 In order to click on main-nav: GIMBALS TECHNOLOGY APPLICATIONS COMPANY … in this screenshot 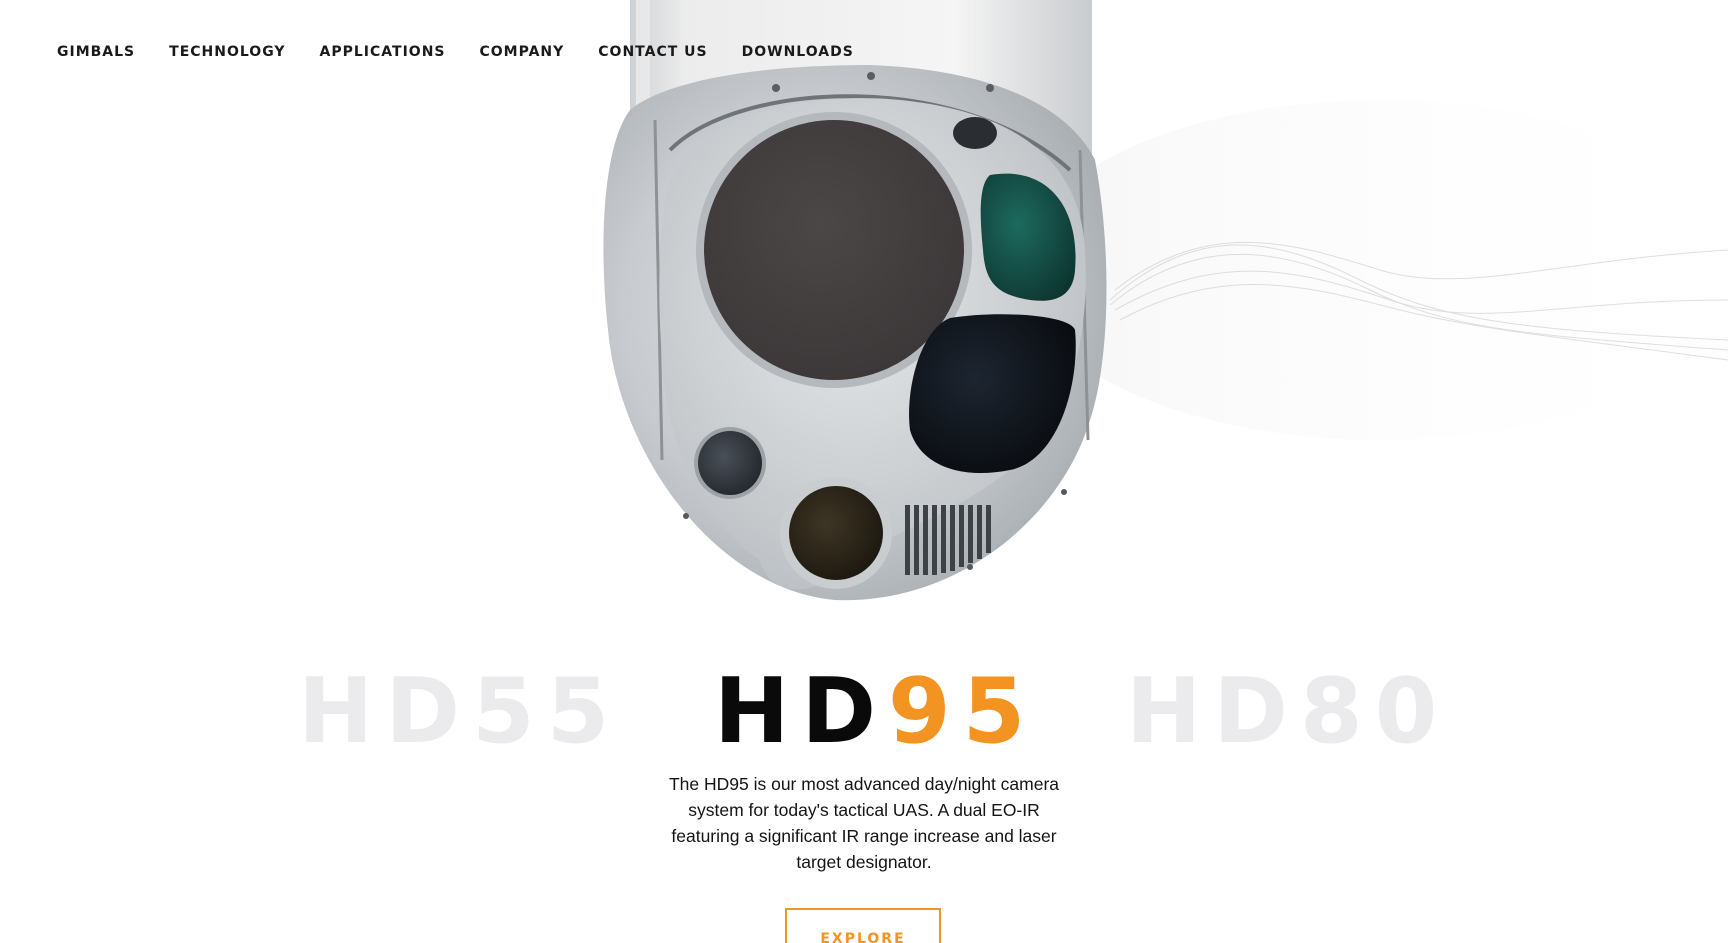, I will do `click(455, 52)`.